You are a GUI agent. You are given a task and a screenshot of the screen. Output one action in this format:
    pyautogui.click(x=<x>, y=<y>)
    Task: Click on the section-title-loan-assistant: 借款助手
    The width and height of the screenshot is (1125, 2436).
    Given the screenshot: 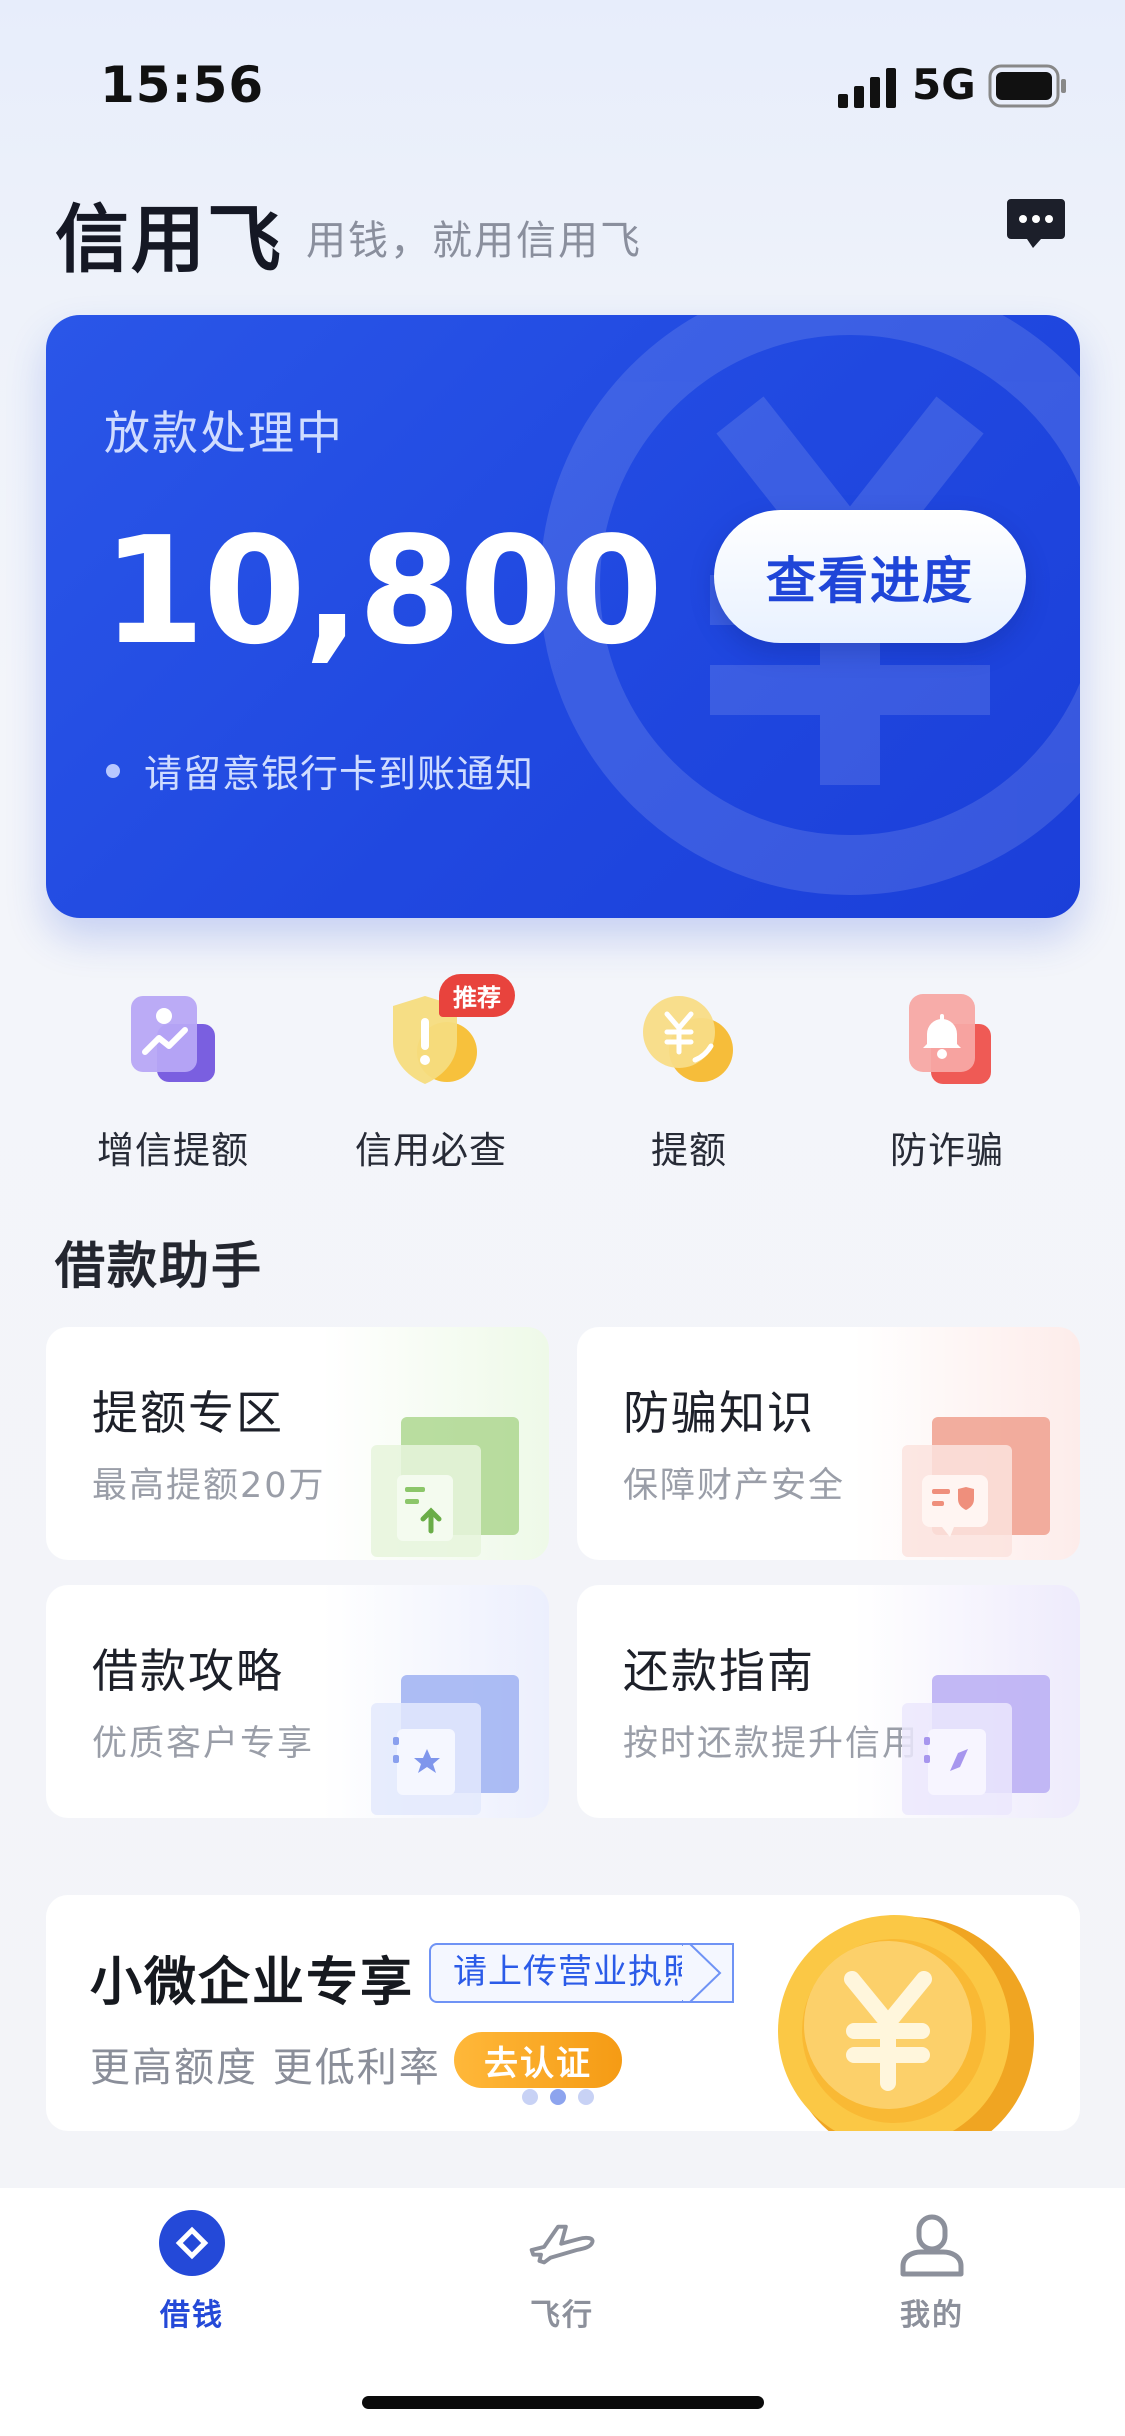 What is the action you would take?
    pyautogui.click(x=159, y=1266)
    